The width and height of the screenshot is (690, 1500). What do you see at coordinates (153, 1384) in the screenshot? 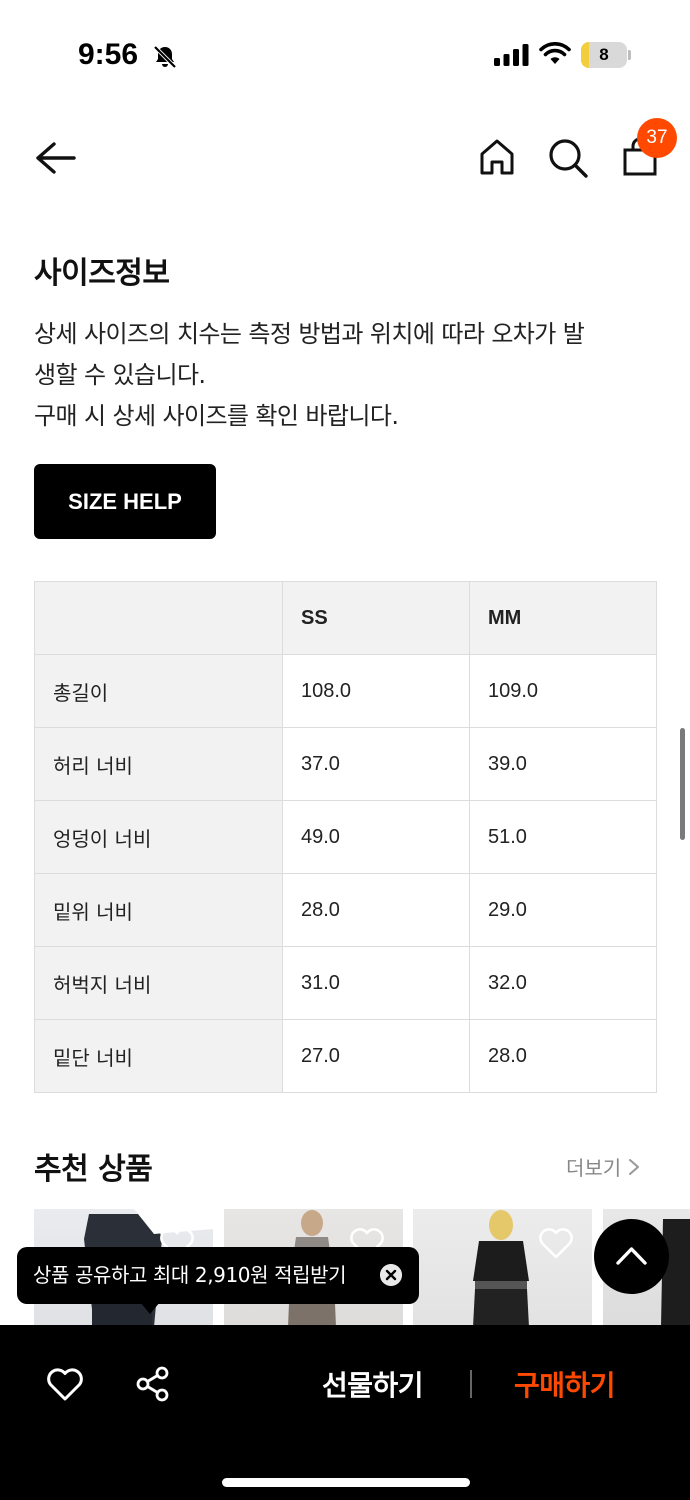
I see `share-icon` at bounding box center [153, 1384].